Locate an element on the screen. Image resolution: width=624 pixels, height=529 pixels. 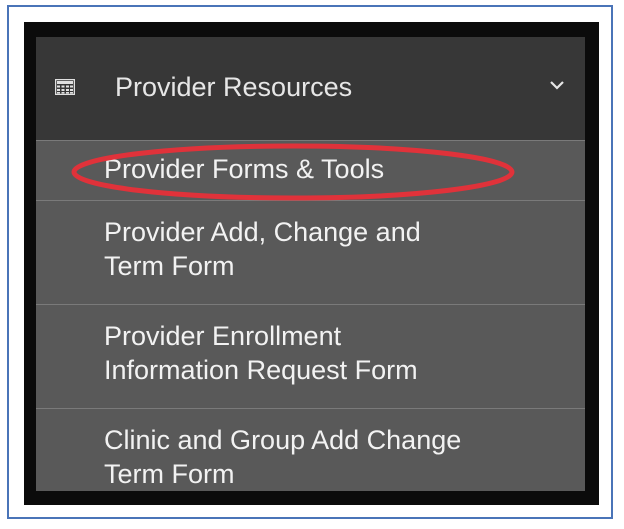
provider-resources-title: Provider Resources is located at coordinates (234, 87).